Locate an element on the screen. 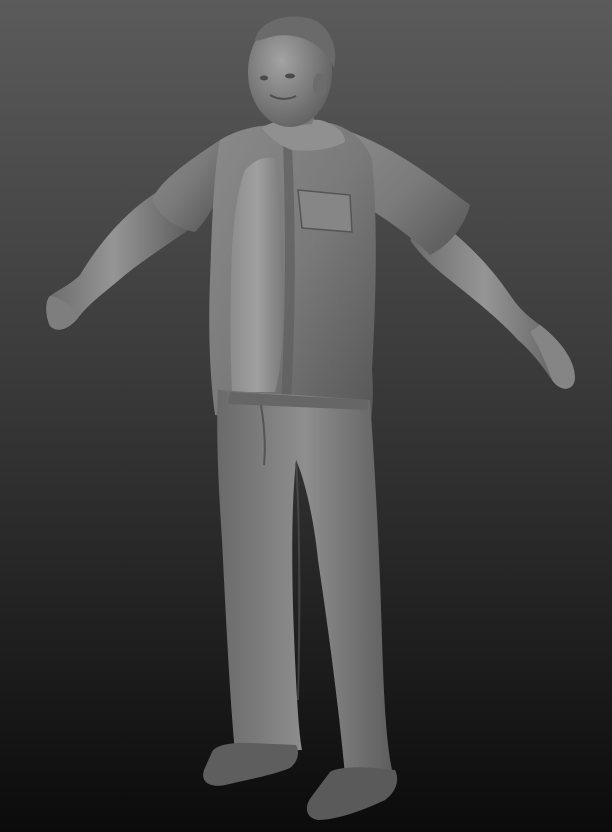 The height and width of the screenshot is (832, 612). left-shoe is located at coordinates (250, 764).